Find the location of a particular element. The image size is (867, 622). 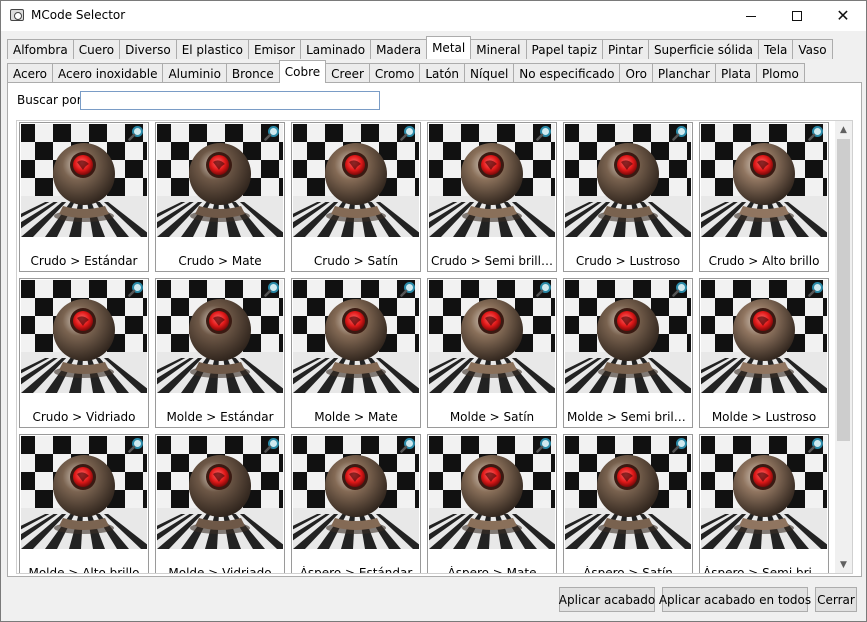

title-bar: MCode Selector ✕ is located at coordinates (433, 16).